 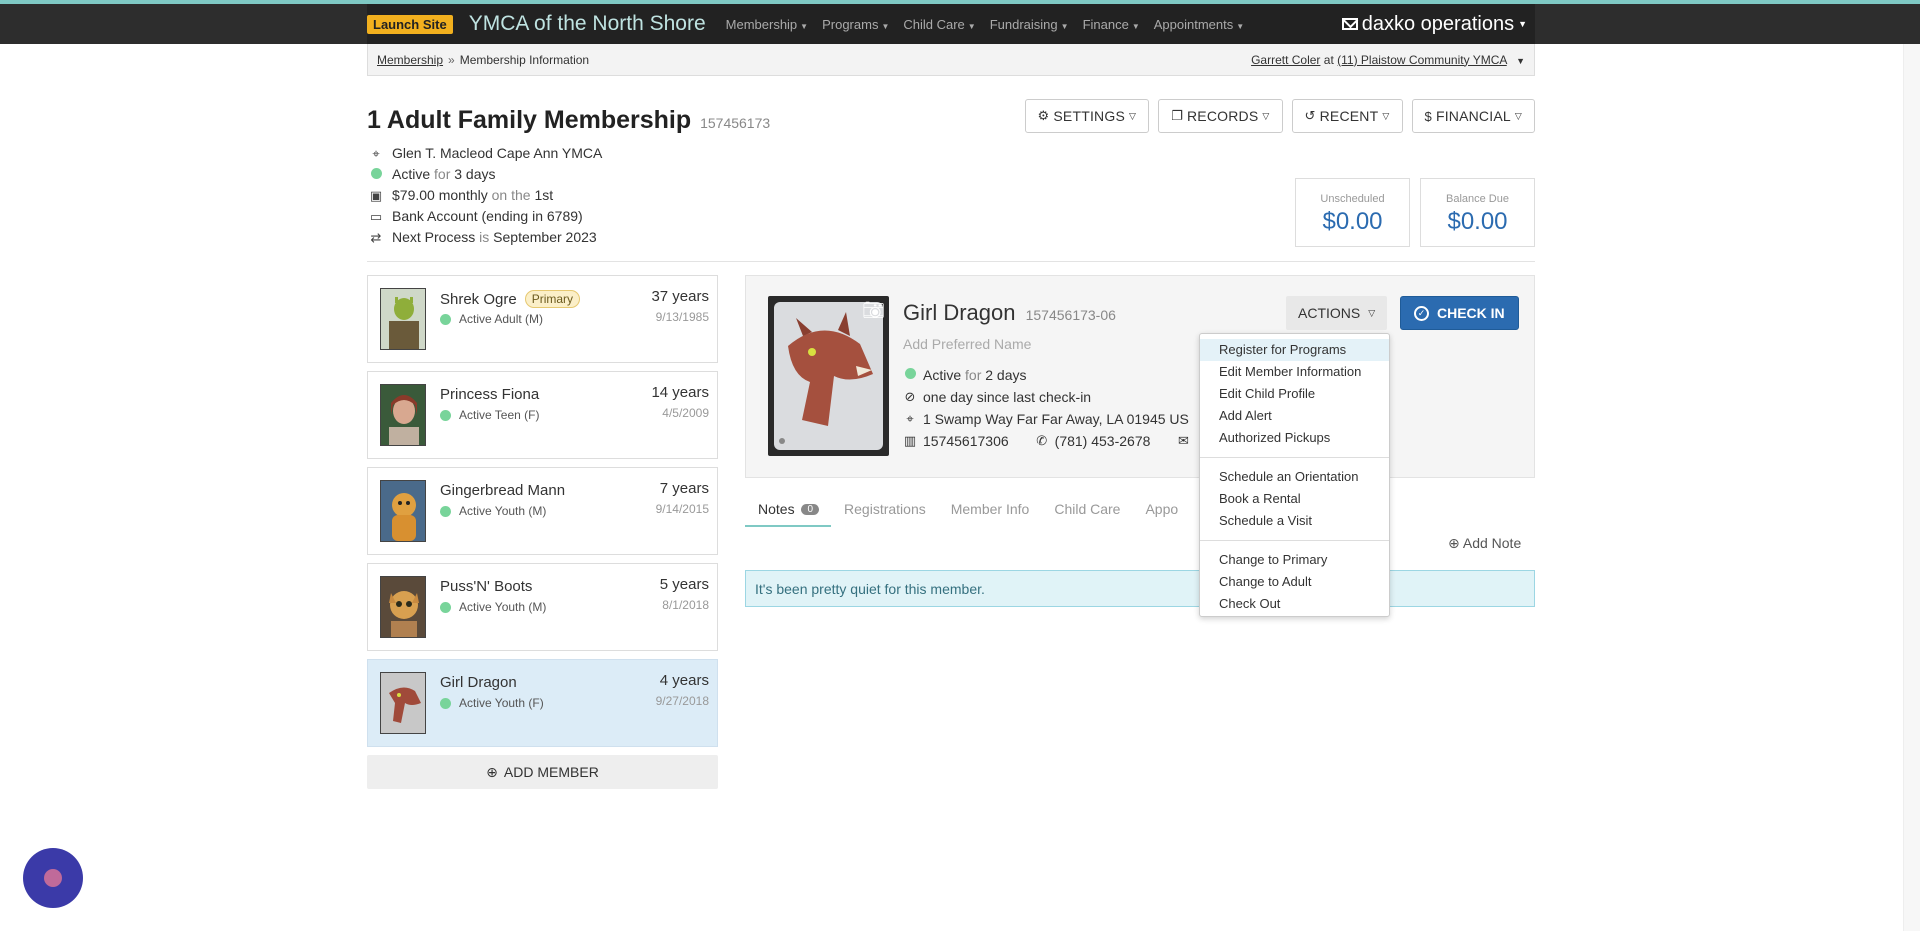 I want to click on menu-item-edit-member: Edit Member Information, so click(x=1294, y=372).